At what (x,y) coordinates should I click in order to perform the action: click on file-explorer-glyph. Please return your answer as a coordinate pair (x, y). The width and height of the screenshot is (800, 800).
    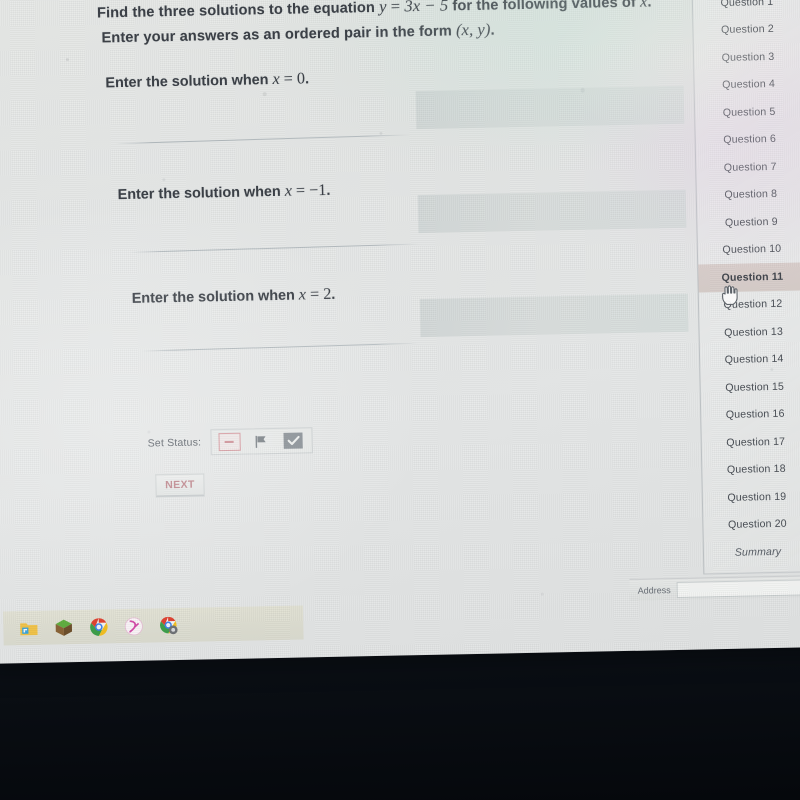
    Looking at the image, I should click on (28, 628).